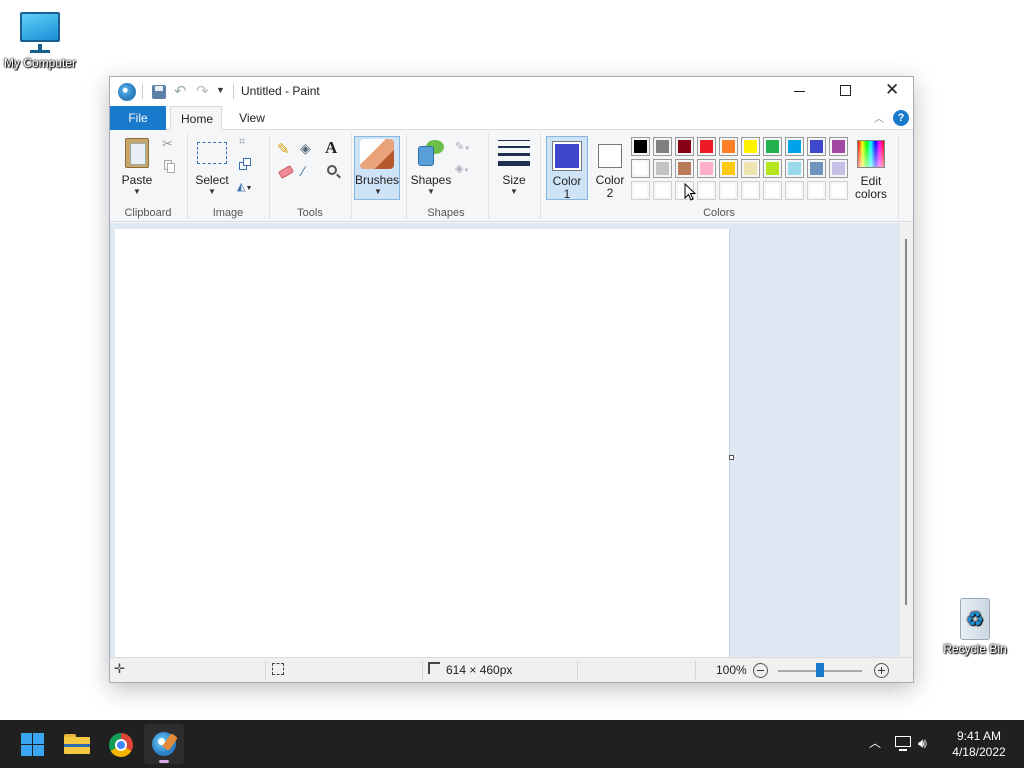 This screenshot has height=768, width=1024. Describe the element at coordinates (928, 743) in the screenshot. I see `volume-icon: 🔊︎` at that location.